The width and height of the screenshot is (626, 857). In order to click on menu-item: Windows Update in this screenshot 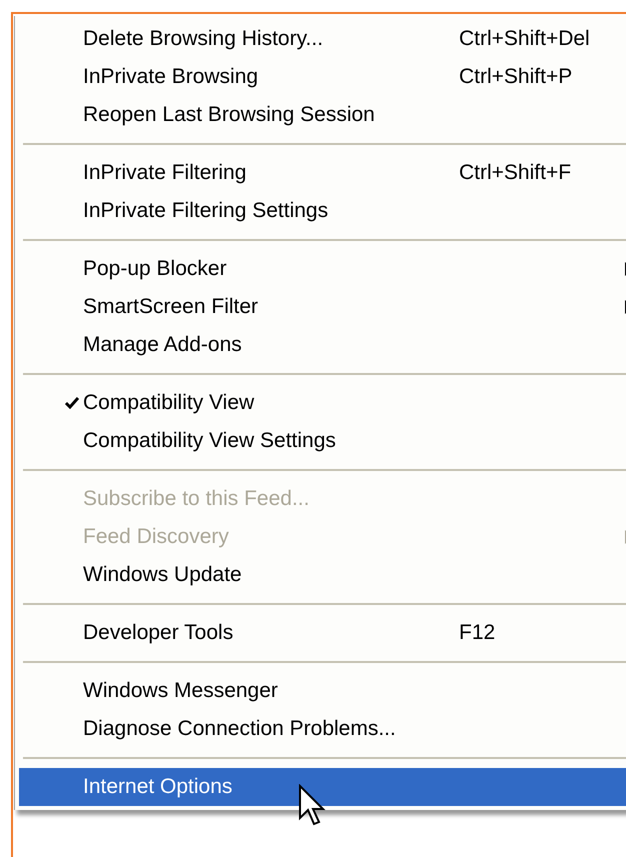, I will do `click(322, 575)`.